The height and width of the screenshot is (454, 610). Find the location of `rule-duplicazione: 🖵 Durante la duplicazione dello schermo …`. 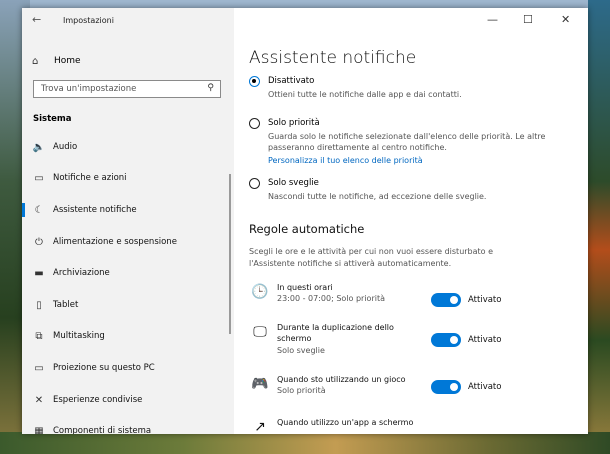

rule-duplicazione: 🖵 Durante la duplicazione dello schermo … is located at coordinates (414, 339).